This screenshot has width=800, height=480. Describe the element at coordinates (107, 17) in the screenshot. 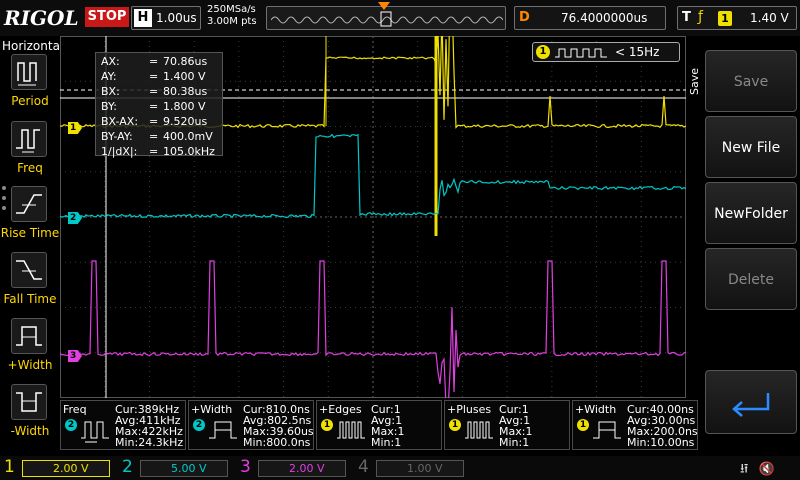

I see `run-stop-indicator: STOP` at that location.